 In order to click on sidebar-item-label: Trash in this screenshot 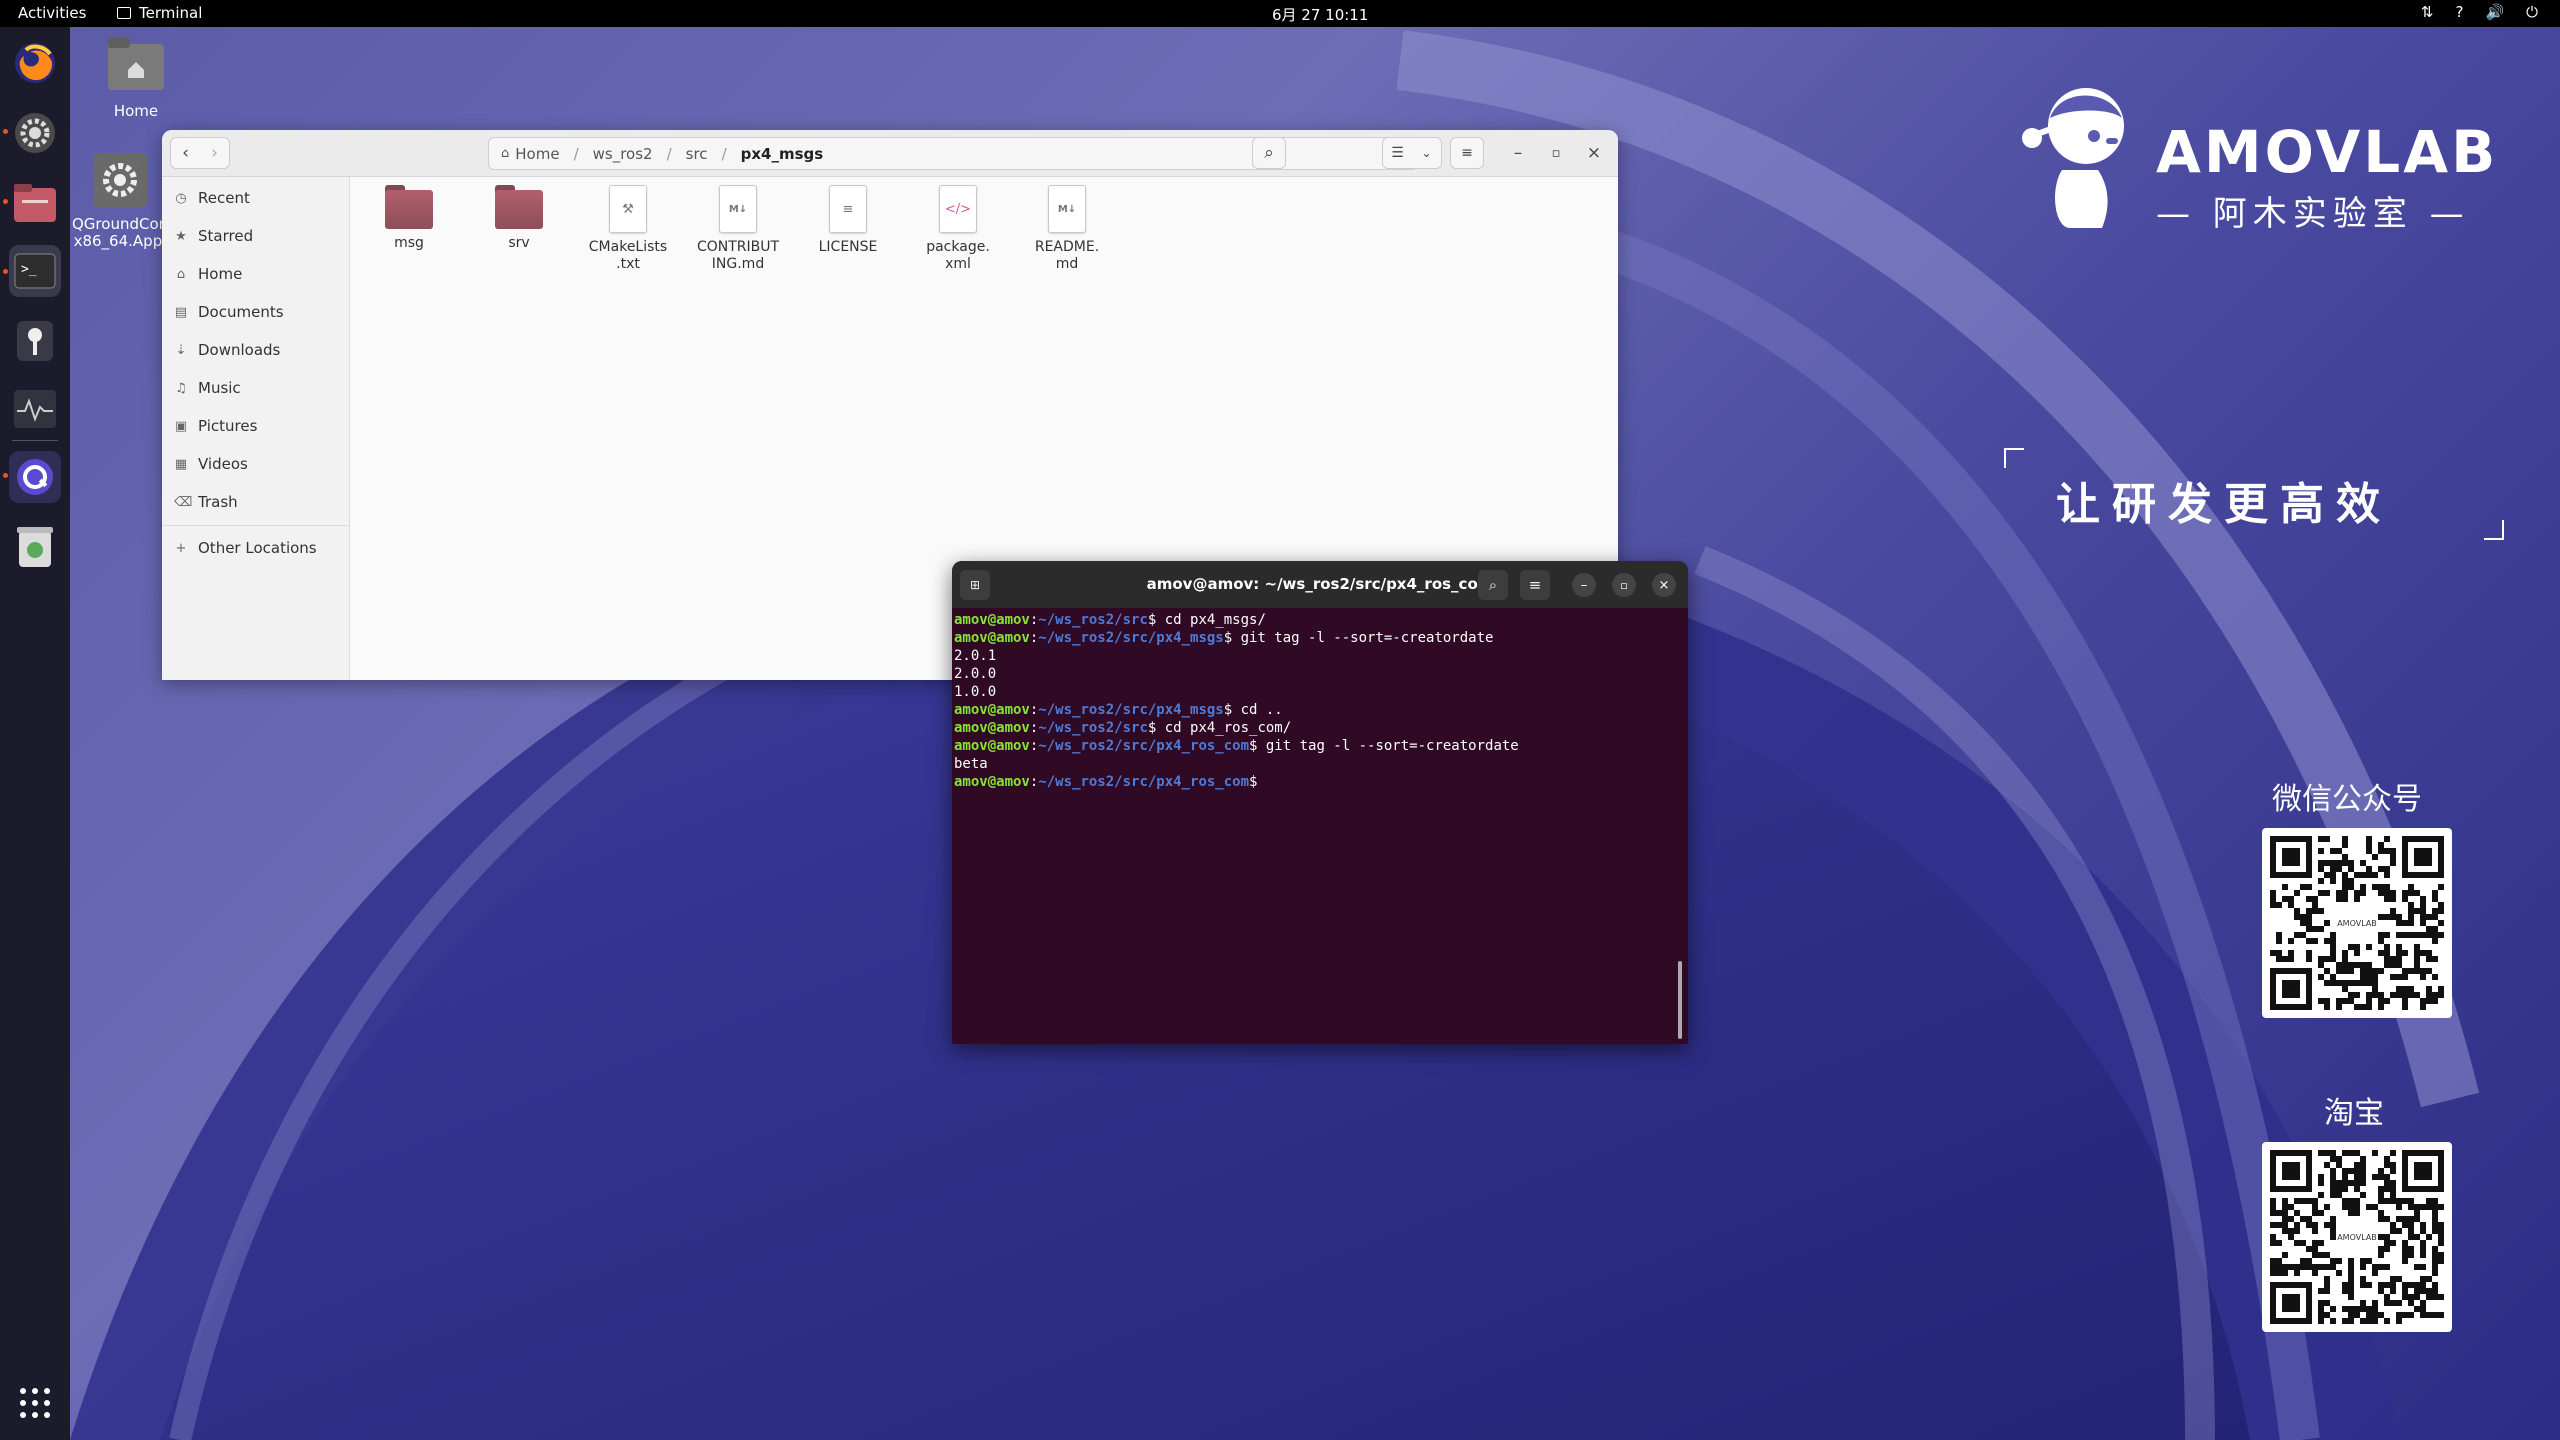, I will do `click(218, 502)`.